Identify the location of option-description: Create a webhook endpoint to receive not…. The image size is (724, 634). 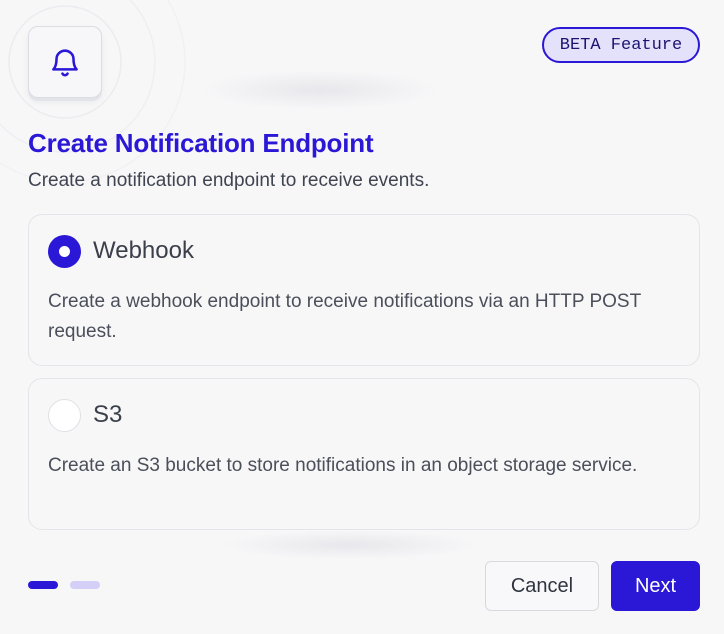
(344, 316).